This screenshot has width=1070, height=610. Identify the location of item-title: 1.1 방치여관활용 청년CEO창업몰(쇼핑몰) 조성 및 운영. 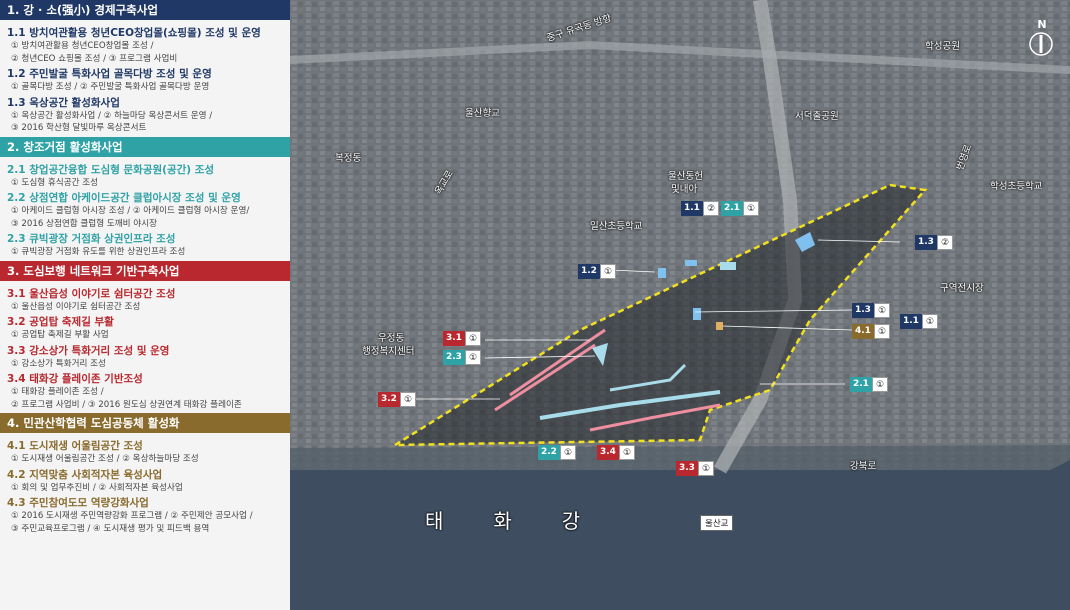
(134, 33).